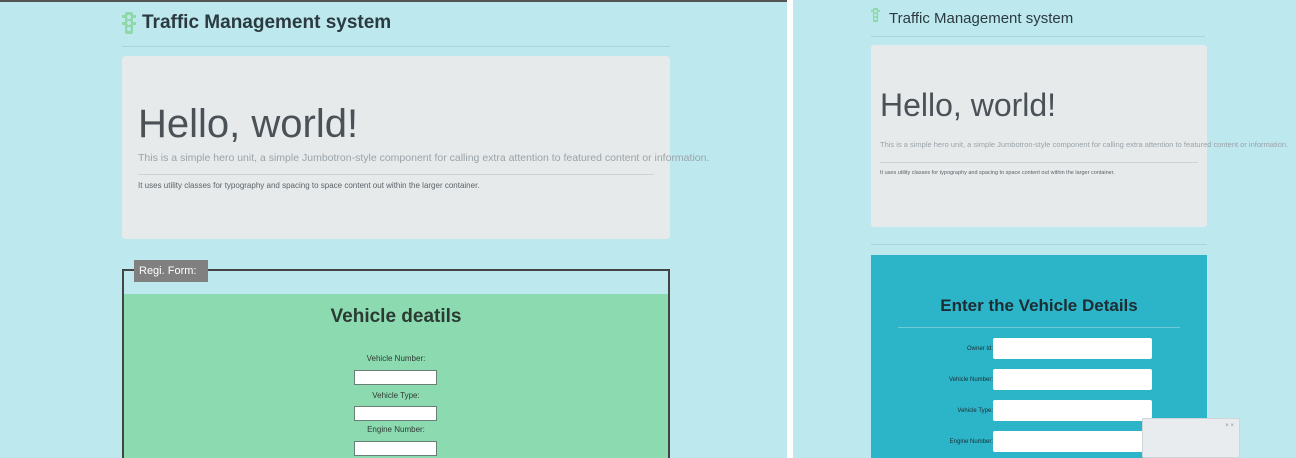  Describe the element at coordinates (979, 349) in the screenshot. I see `owner-id-label: Owner Id:` at that location.